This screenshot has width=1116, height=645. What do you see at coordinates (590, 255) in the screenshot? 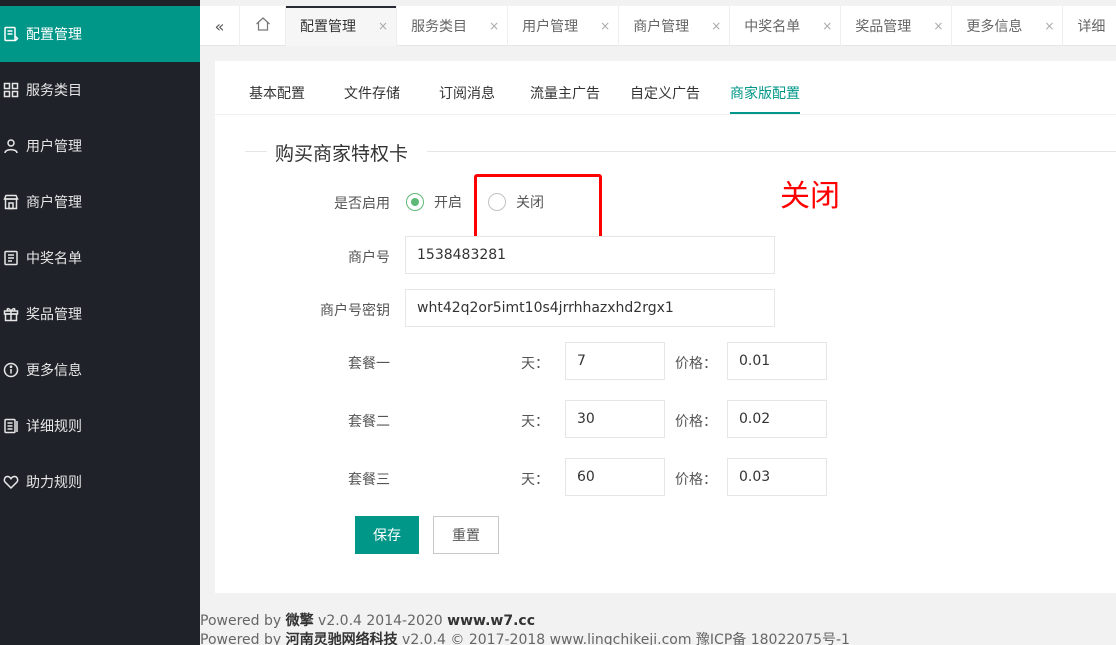
I see `merchant-no-input: 1538483281` at bounding box center [590, 255].